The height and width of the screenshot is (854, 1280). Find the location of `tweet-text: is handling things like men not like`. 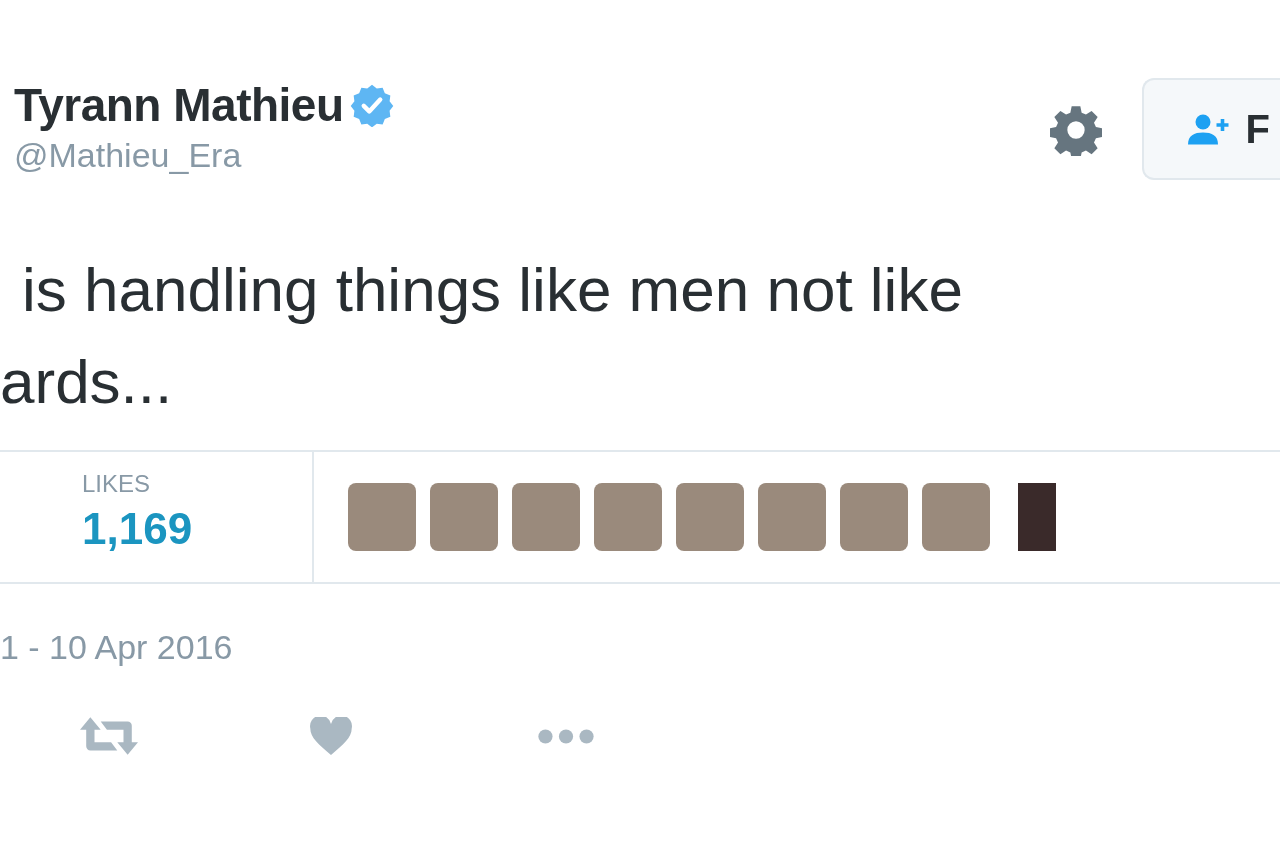

tweet-text: is handling things like men not like is located at coordinates (492, 290).